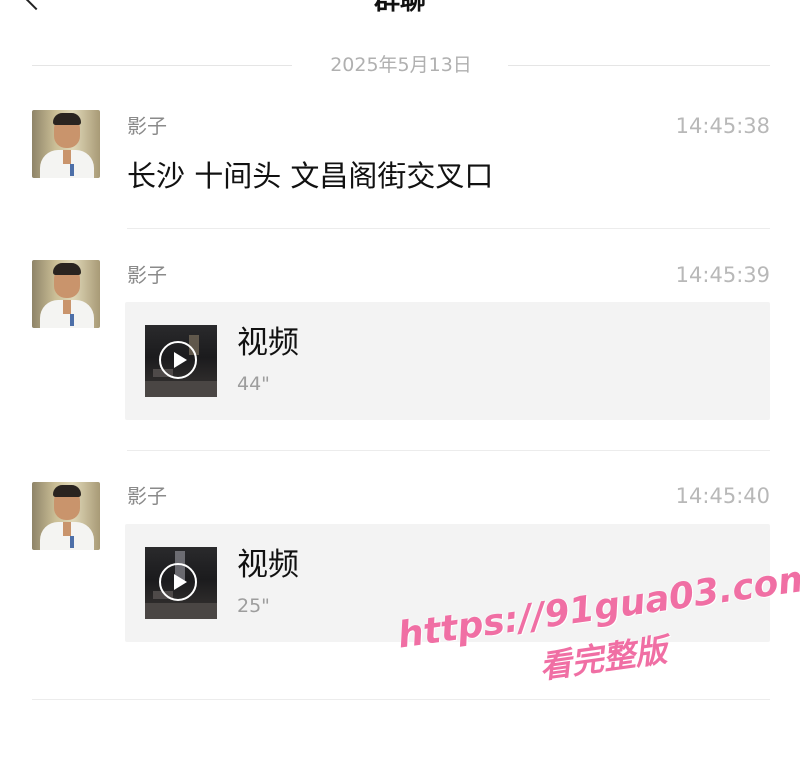 This screenshot has width=800, height=780. Describe the element at coordinates (722, 126) in the screenshot. I see `message-time: 14:45:38` at that location.